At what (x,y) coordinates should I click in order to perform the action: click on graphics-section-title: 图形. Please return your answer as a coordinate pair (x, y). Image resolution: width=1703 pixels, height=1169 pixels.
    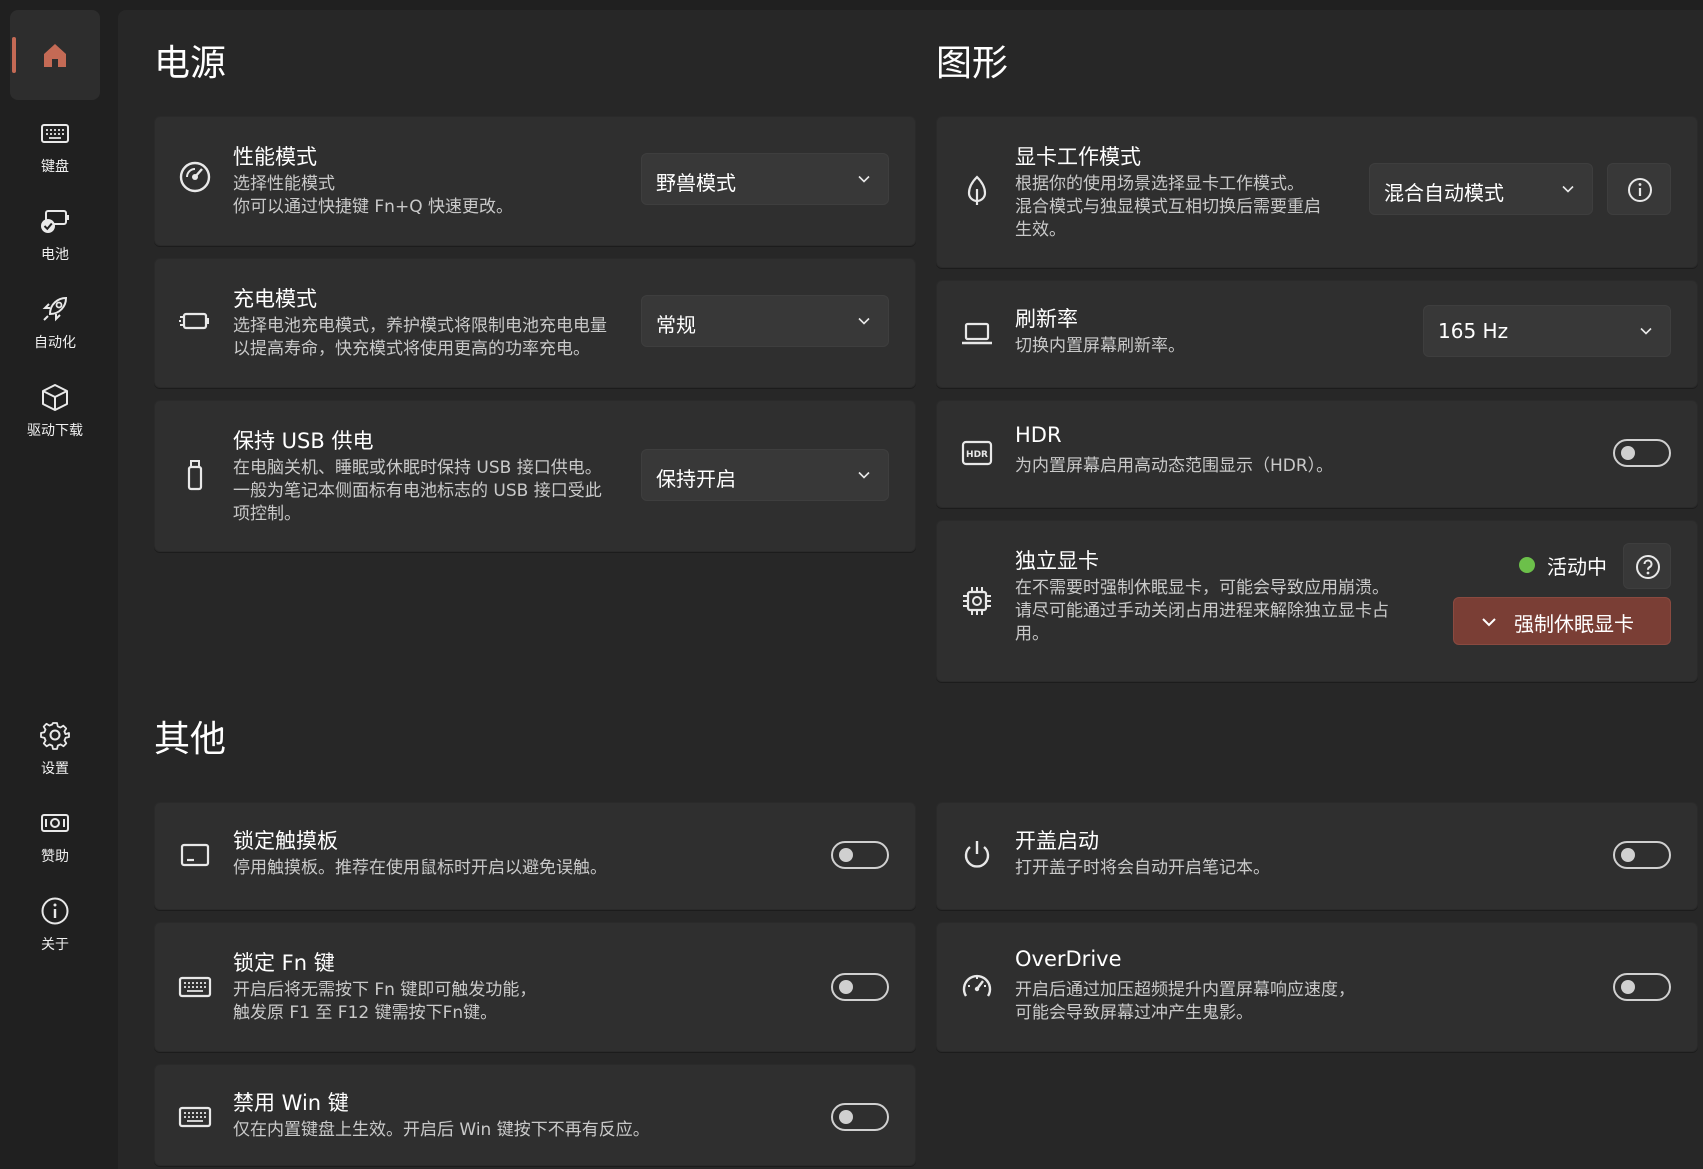
    Looking at the image, I should click on (972, 63).